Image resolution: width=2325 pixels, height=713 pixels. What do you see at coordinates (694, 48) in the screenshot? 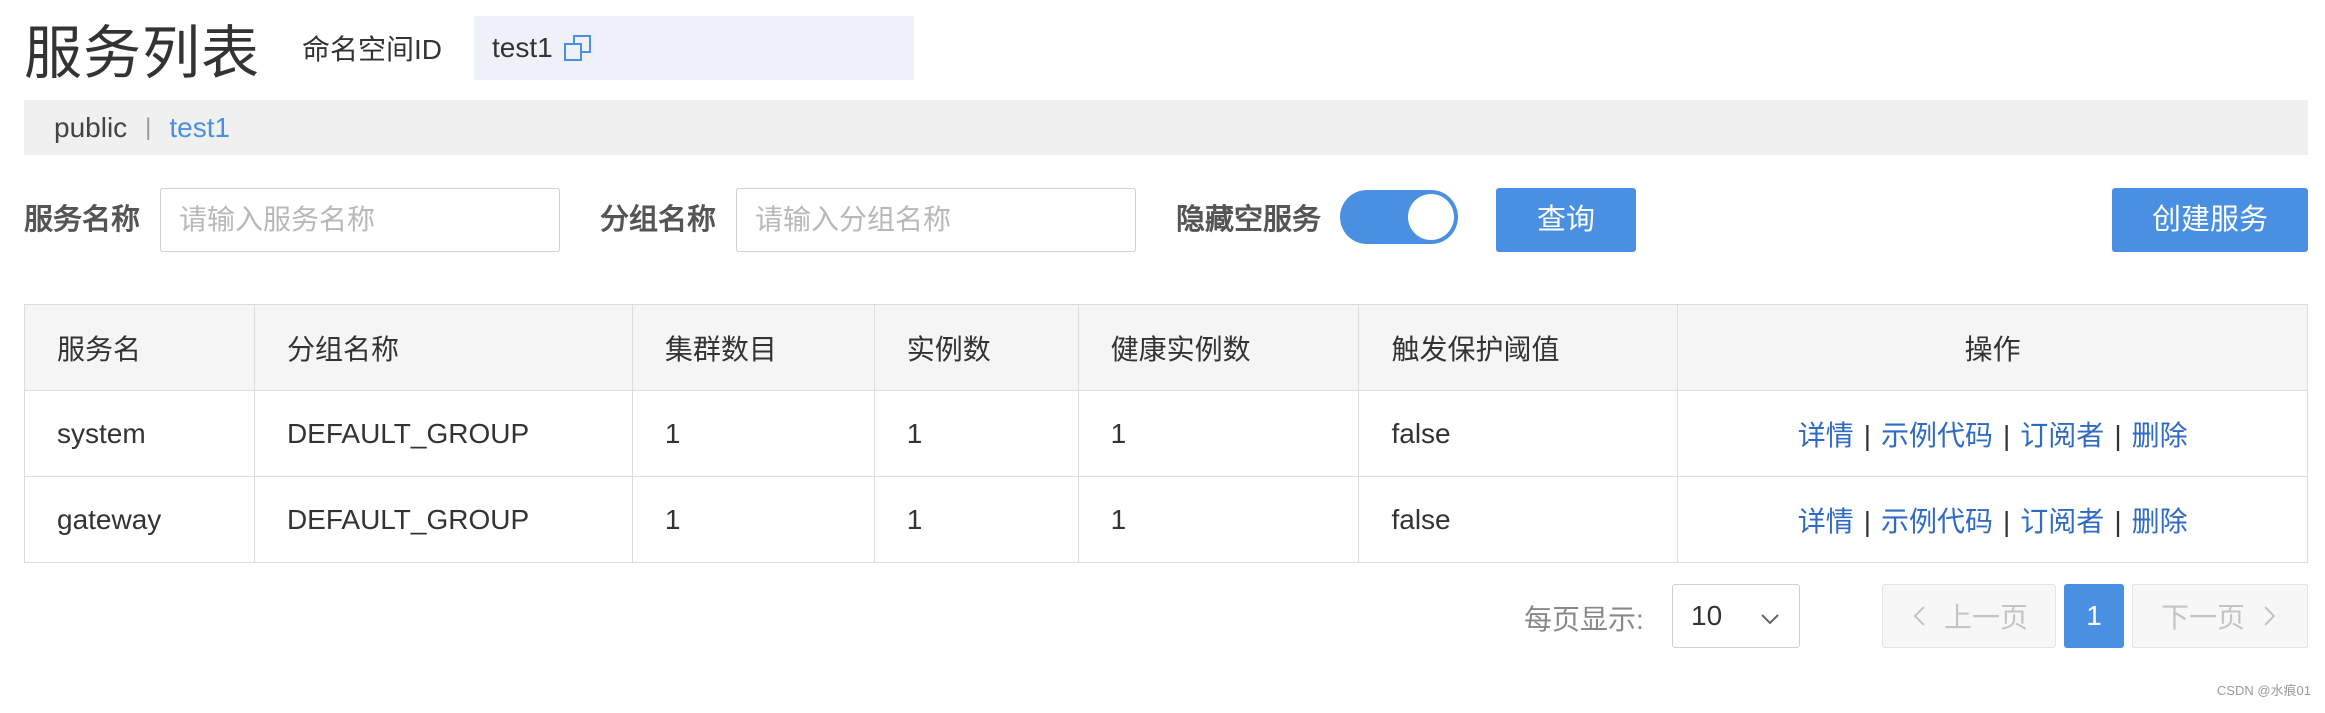
I see `namespace-id-box: test1` at bounding box center [694, 48].